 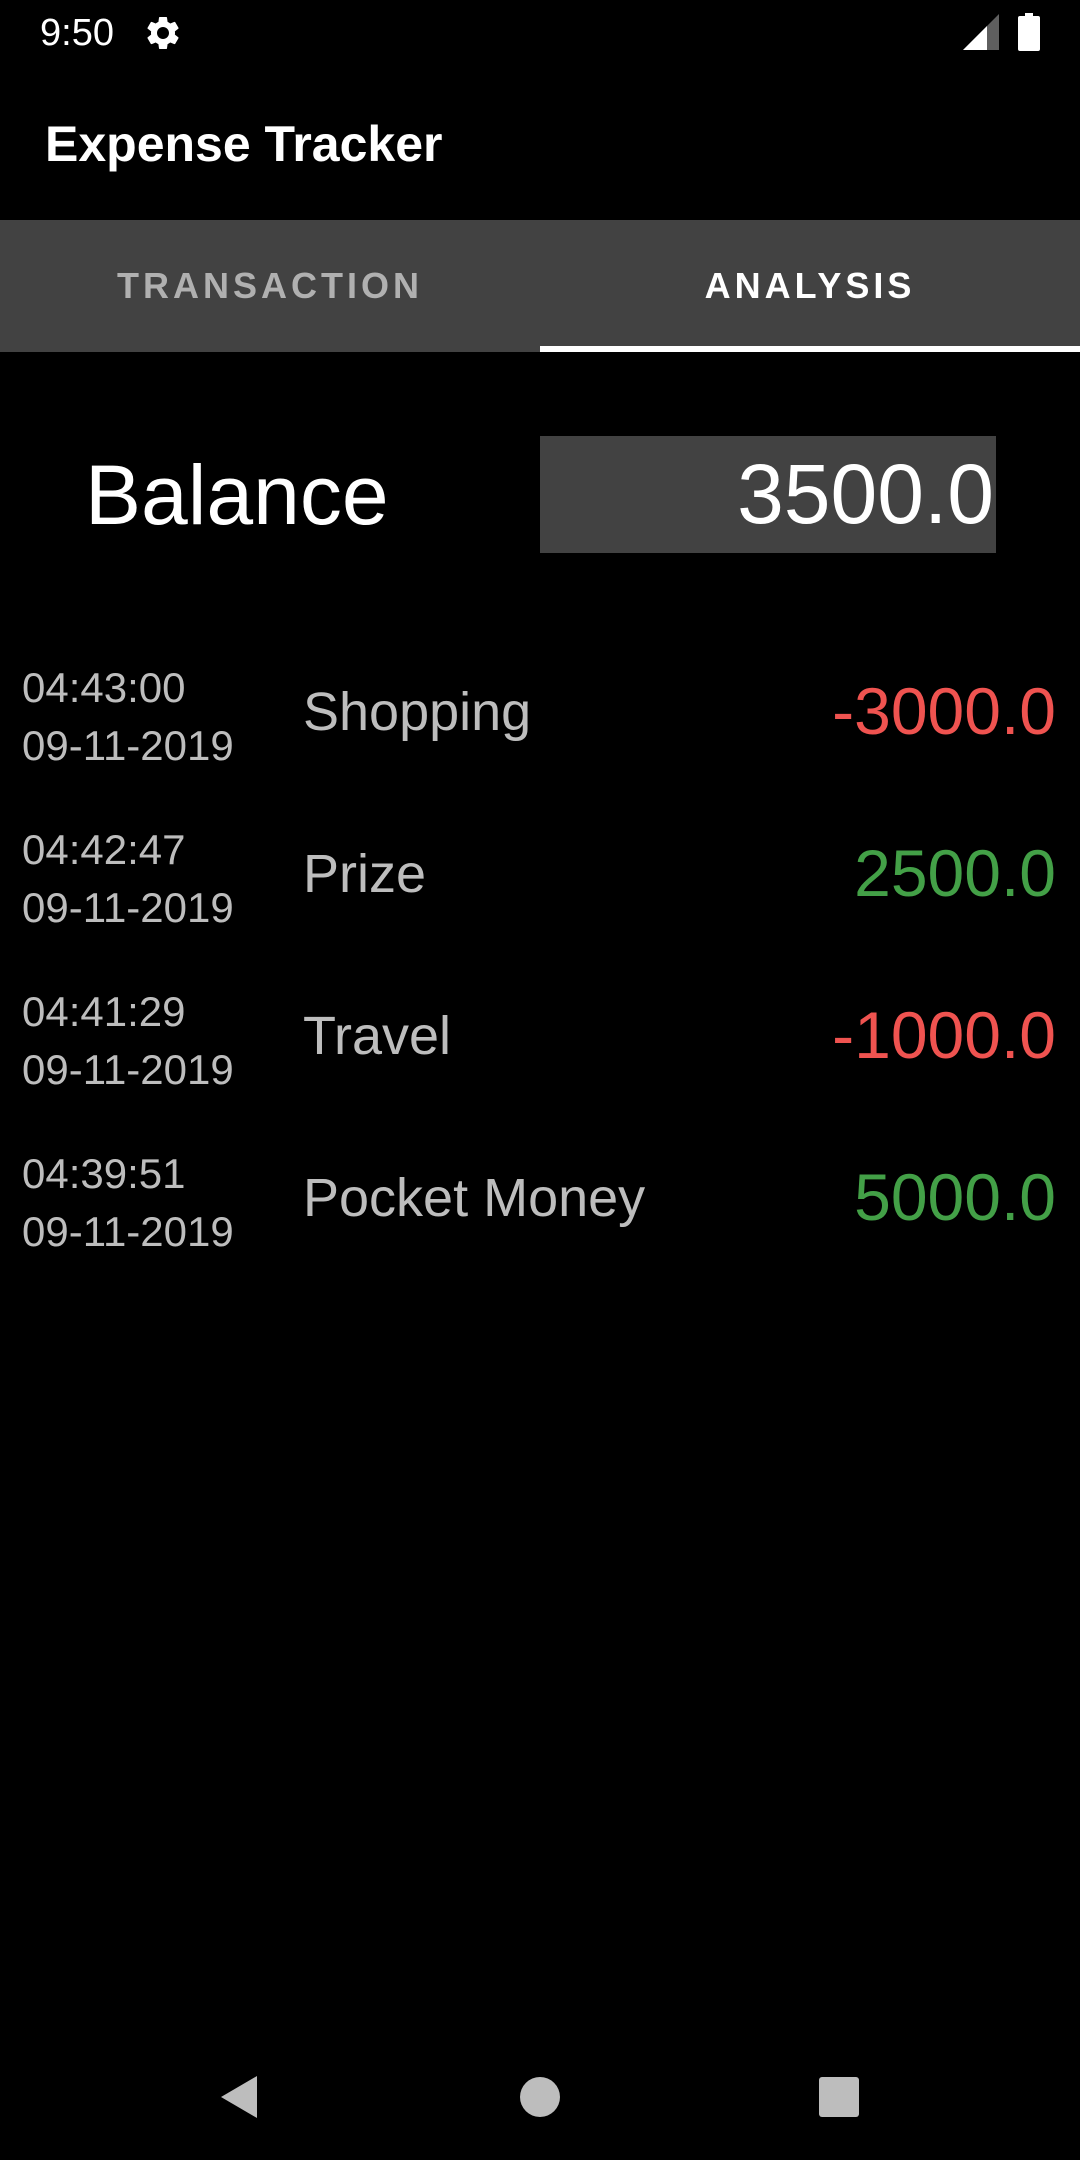 I want to click on back-icon, so click(x=240, y=2097).